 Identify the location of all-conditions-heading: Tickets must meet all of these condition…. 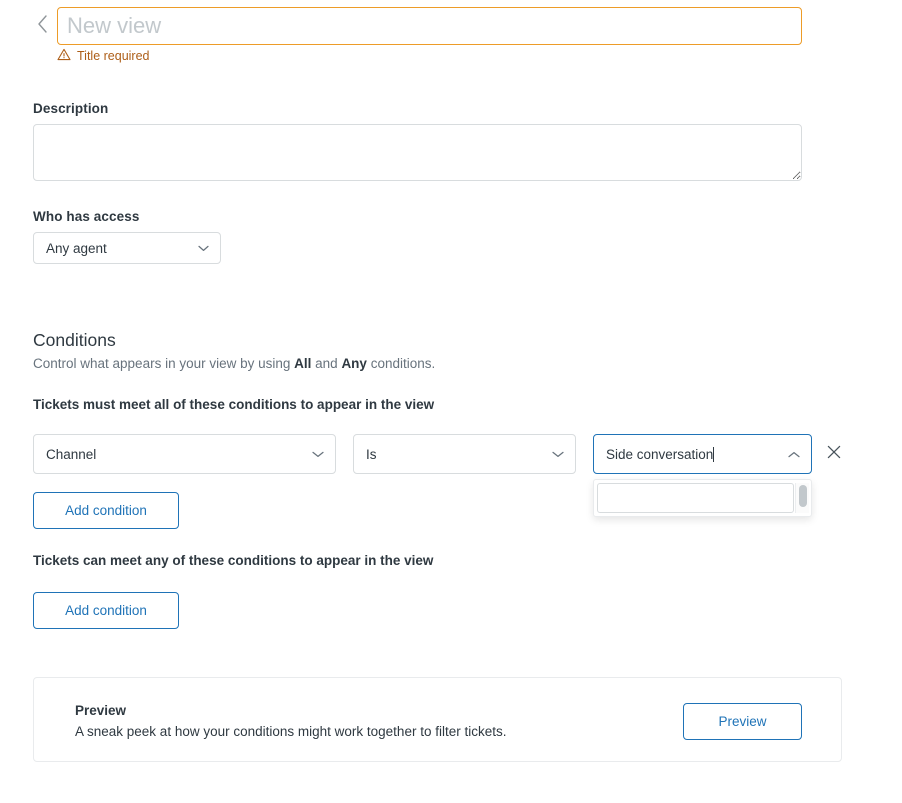
(234, 404).